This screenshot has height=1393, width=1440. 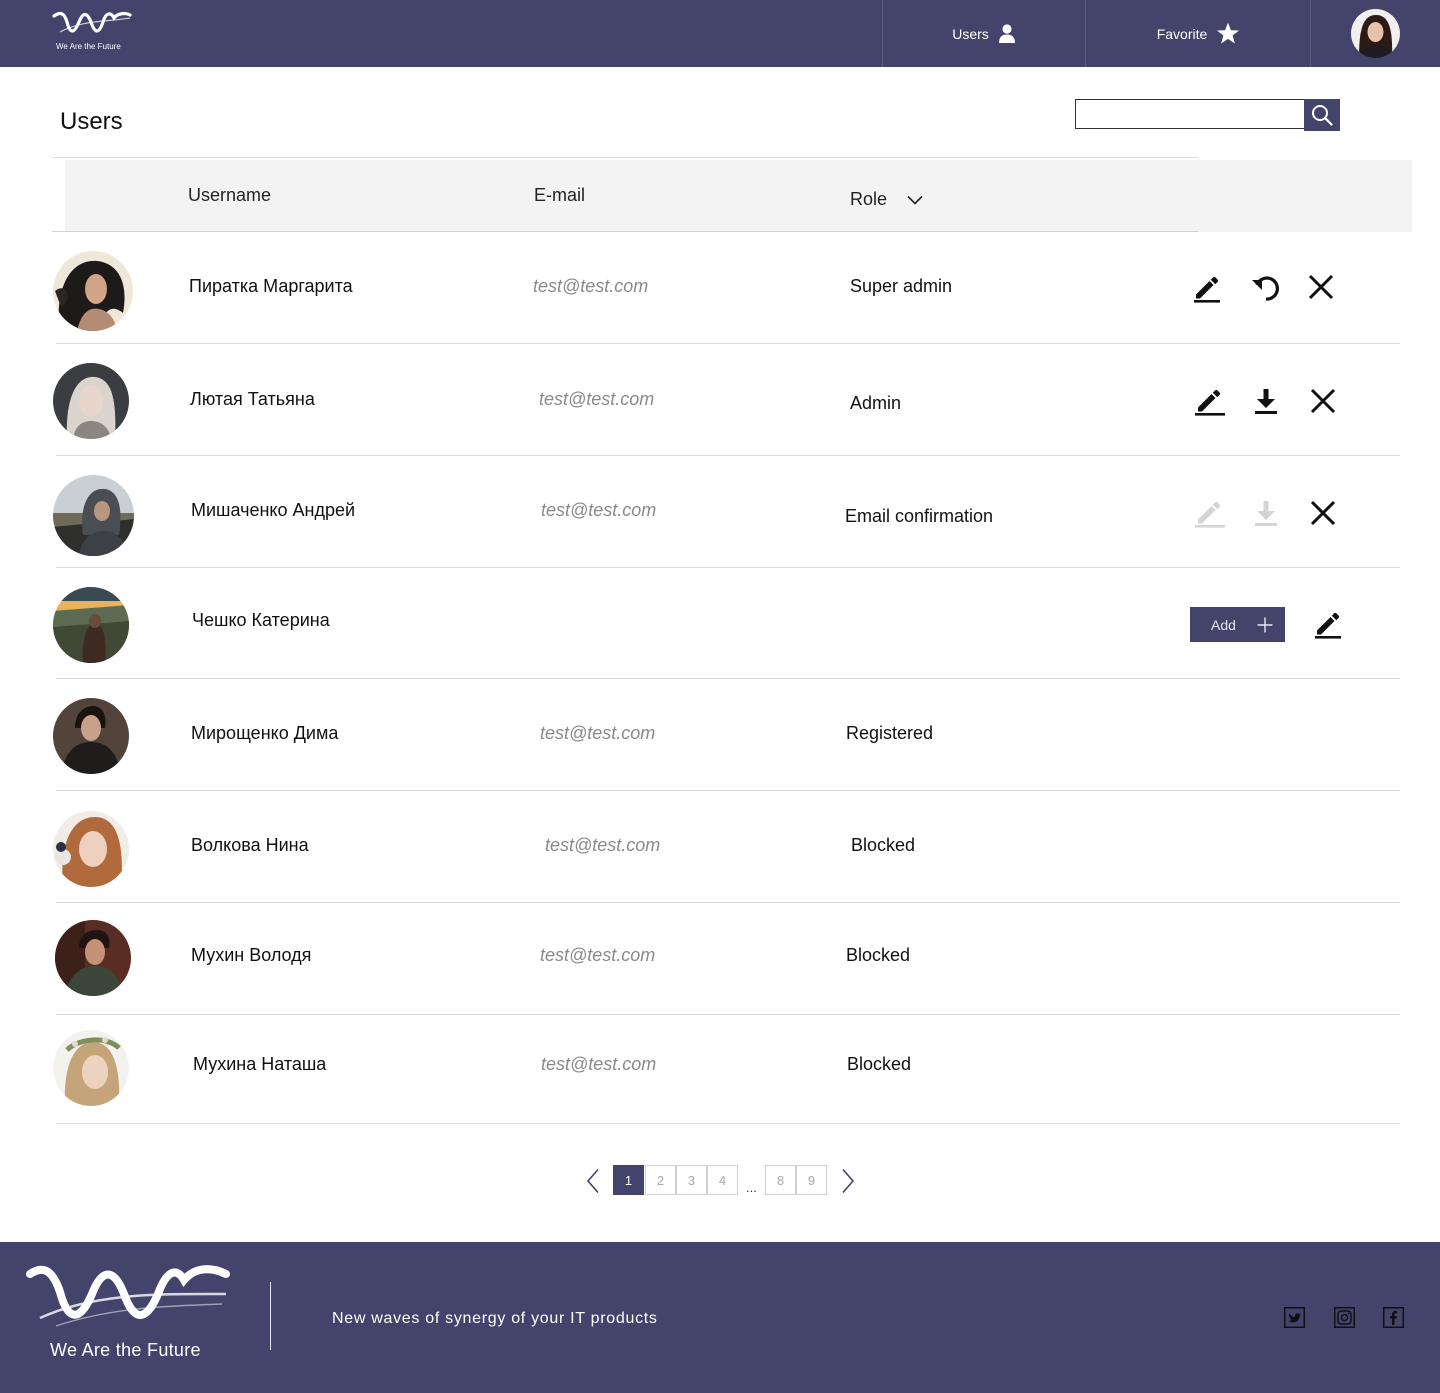 What do you see at coordinates (88, 46) in the screenshot?
I see `brand-tagline: We Are the Future` at bounding box center [88, 46].